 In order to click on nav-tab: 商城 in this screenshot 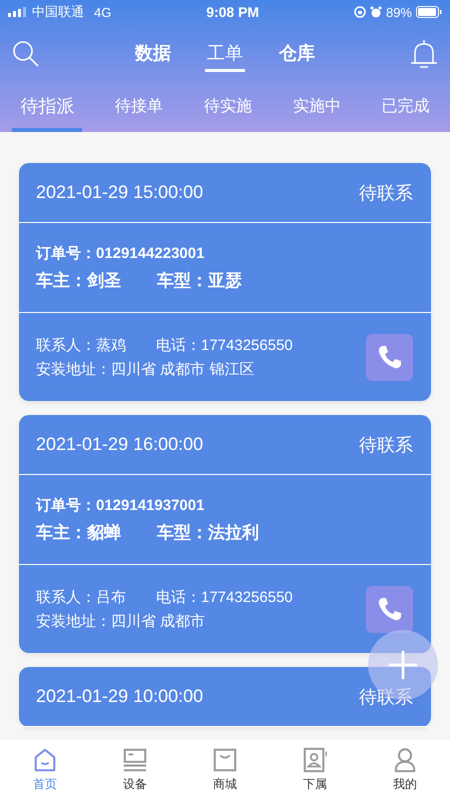, I will do `click(225, 770)`.